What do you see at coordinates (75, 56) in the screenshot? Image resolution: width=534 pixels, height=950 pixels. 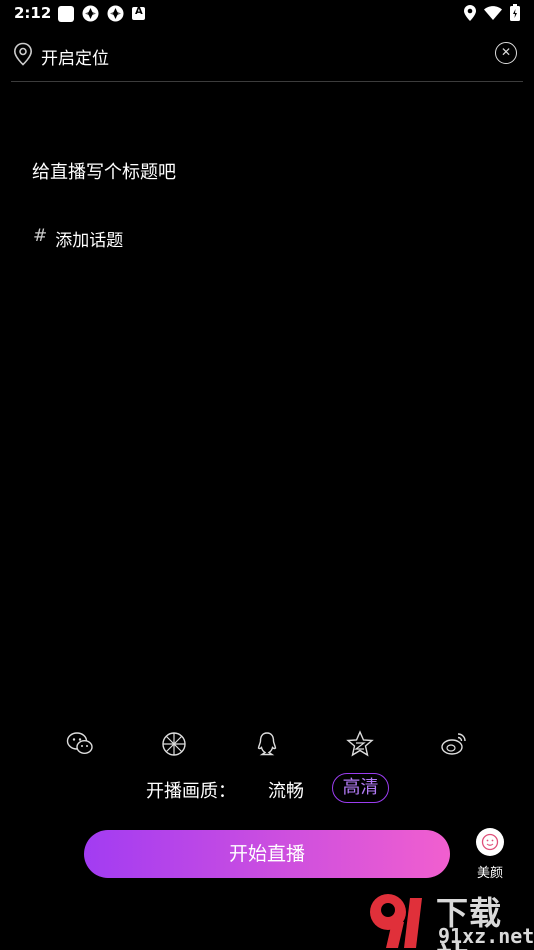 I see `location-label: 开启定位` at bounding box center [75, 56].